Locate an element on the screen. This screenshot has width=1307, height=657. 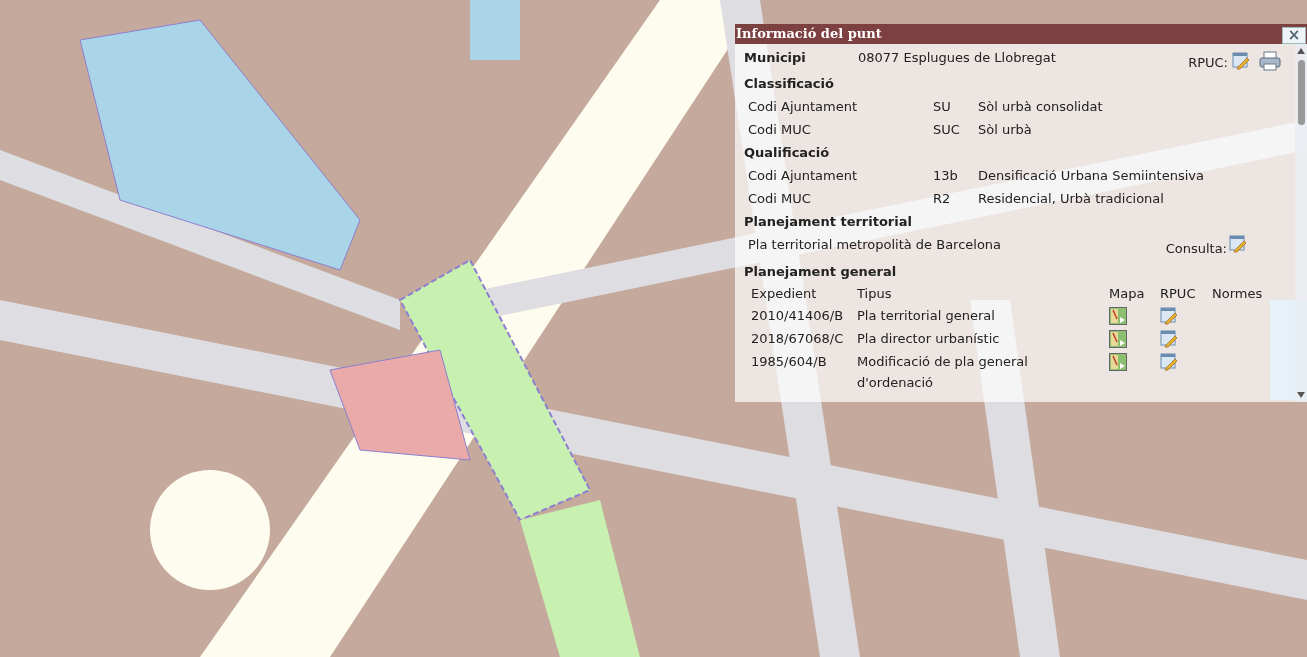
table-cell-text: 1985/604/B is located at coordinates (789, 362).